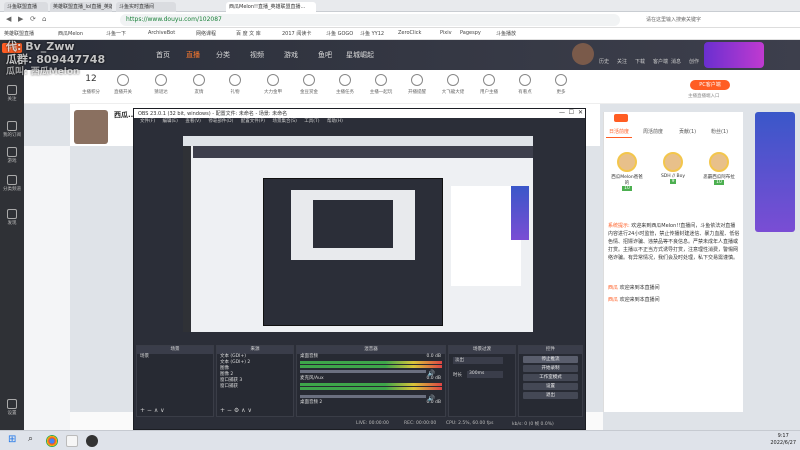 Image resolution: width=800 pixels, height=450 pixels. I want to click on rail-discover: 发现, so click(12, 218).